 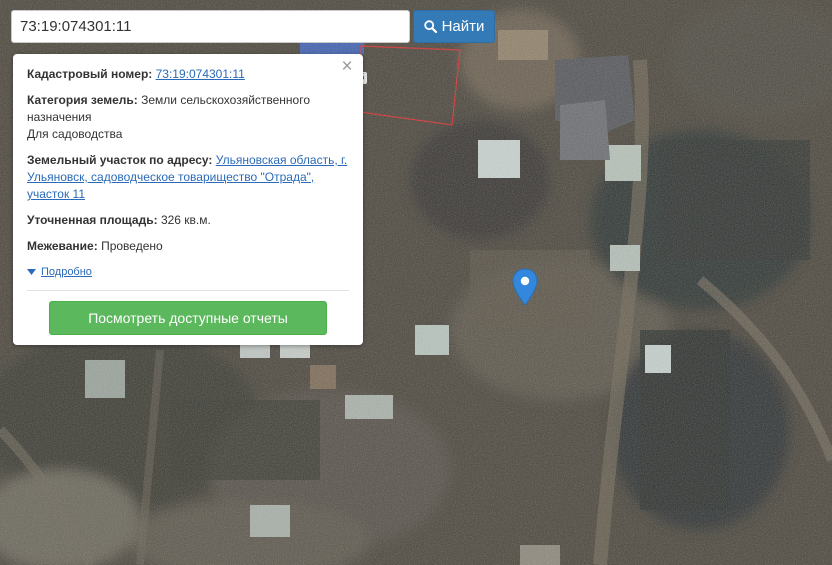 What do you see at coordinates (90, 74) in the screenshot?
I see `cadastral-number-label: Кадастровый номер:` at bounding box center [90, 74].